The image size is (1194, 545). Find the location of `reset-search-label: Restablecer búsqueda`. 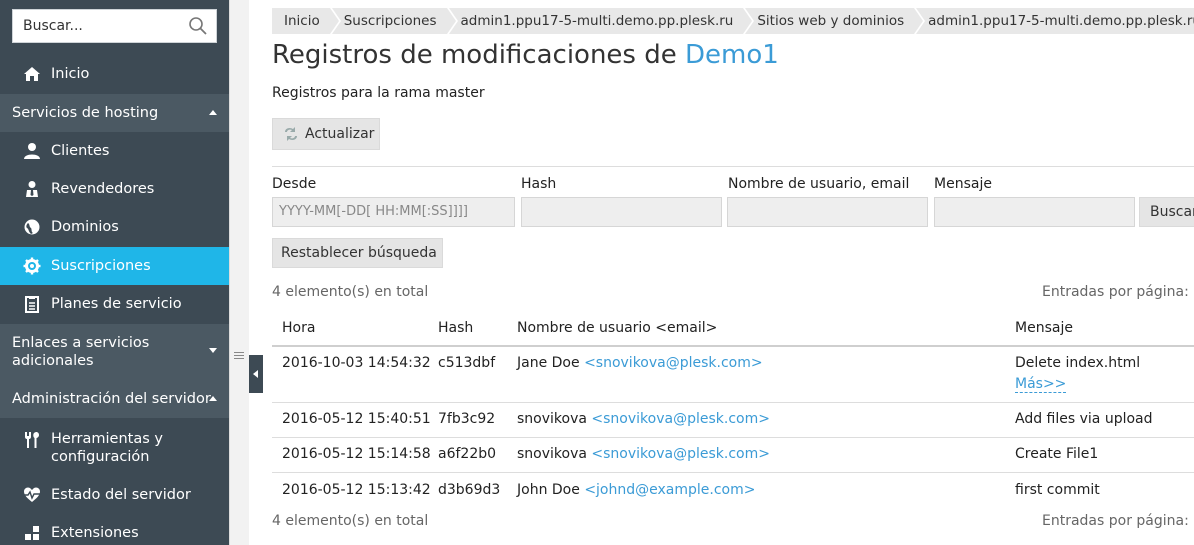

reset-search-label: Restablecer búsqueda is located at coordinates (359, 253).